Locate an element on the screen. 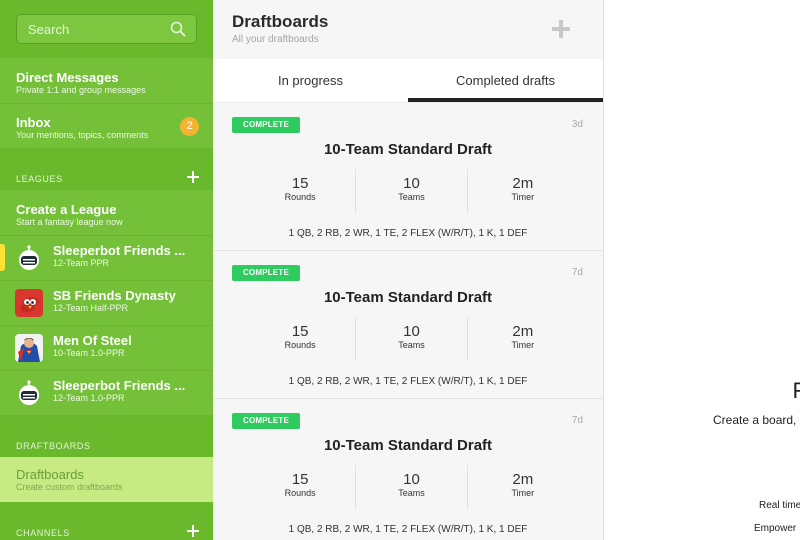  league-subtitle: 12-Team PPR is located at coordinates (81, 263).